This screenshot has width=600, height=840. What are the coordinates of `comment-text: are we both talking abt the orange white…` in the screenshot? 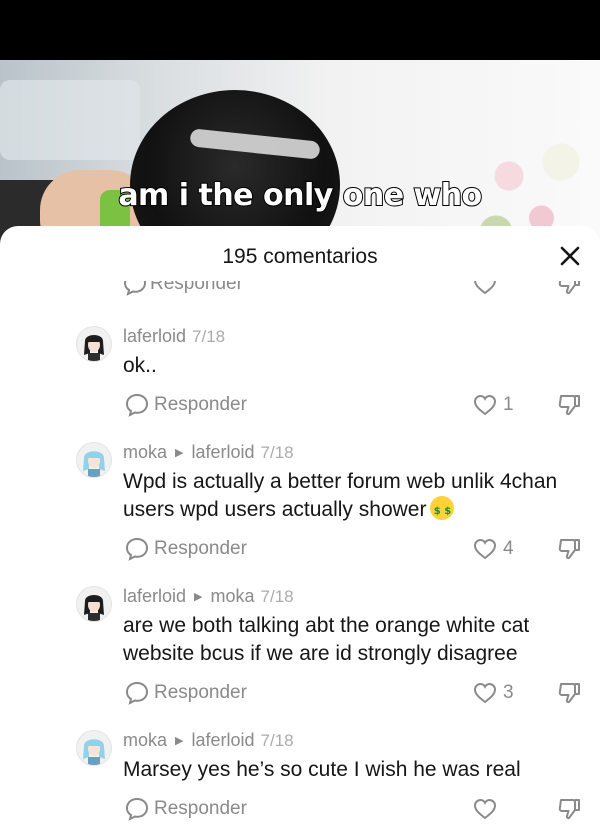 It's located at (326, 639).